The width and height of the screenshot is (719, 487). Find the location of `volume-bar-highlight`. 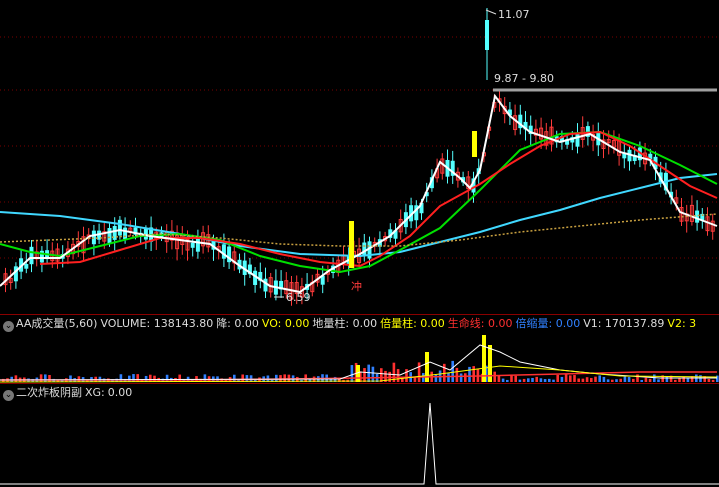

volume-bar-highlight is located at coordinates (484, 358).